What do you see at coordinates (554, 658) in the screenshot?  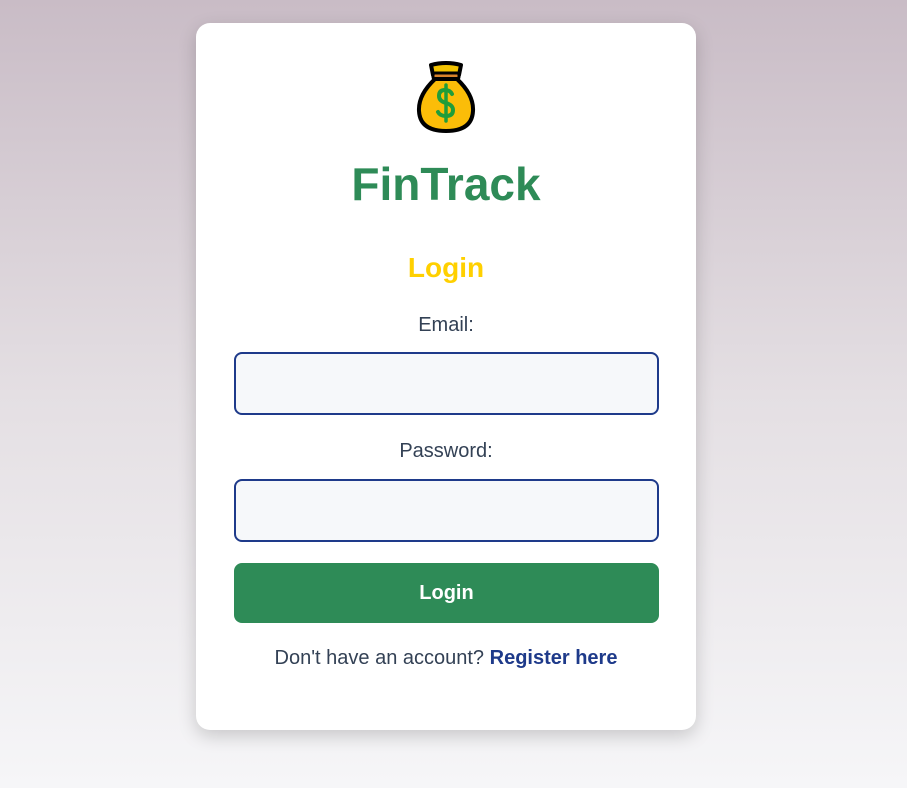 I see `register-link: Register here` at bounding box center [554, 658].